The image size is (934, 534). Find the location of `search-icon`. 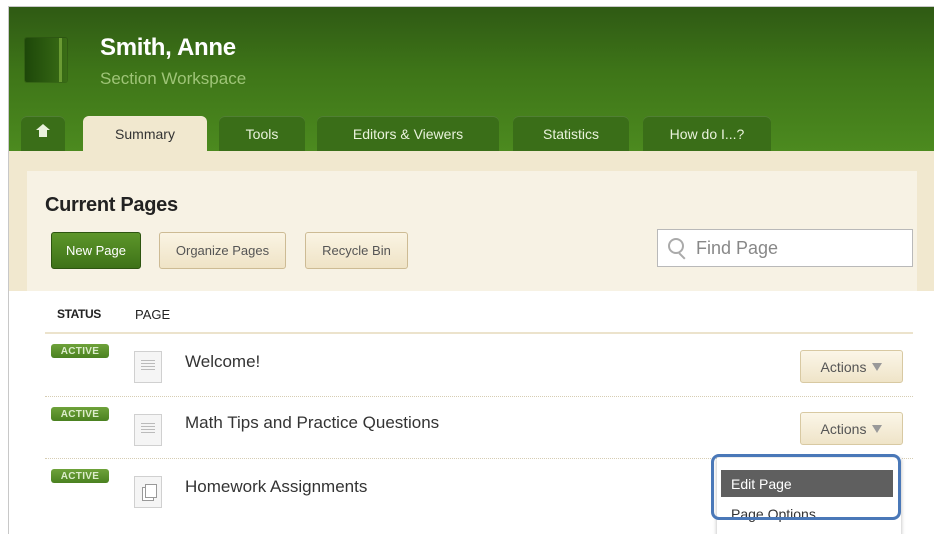

search-icon is located at coordinates (676, 246).